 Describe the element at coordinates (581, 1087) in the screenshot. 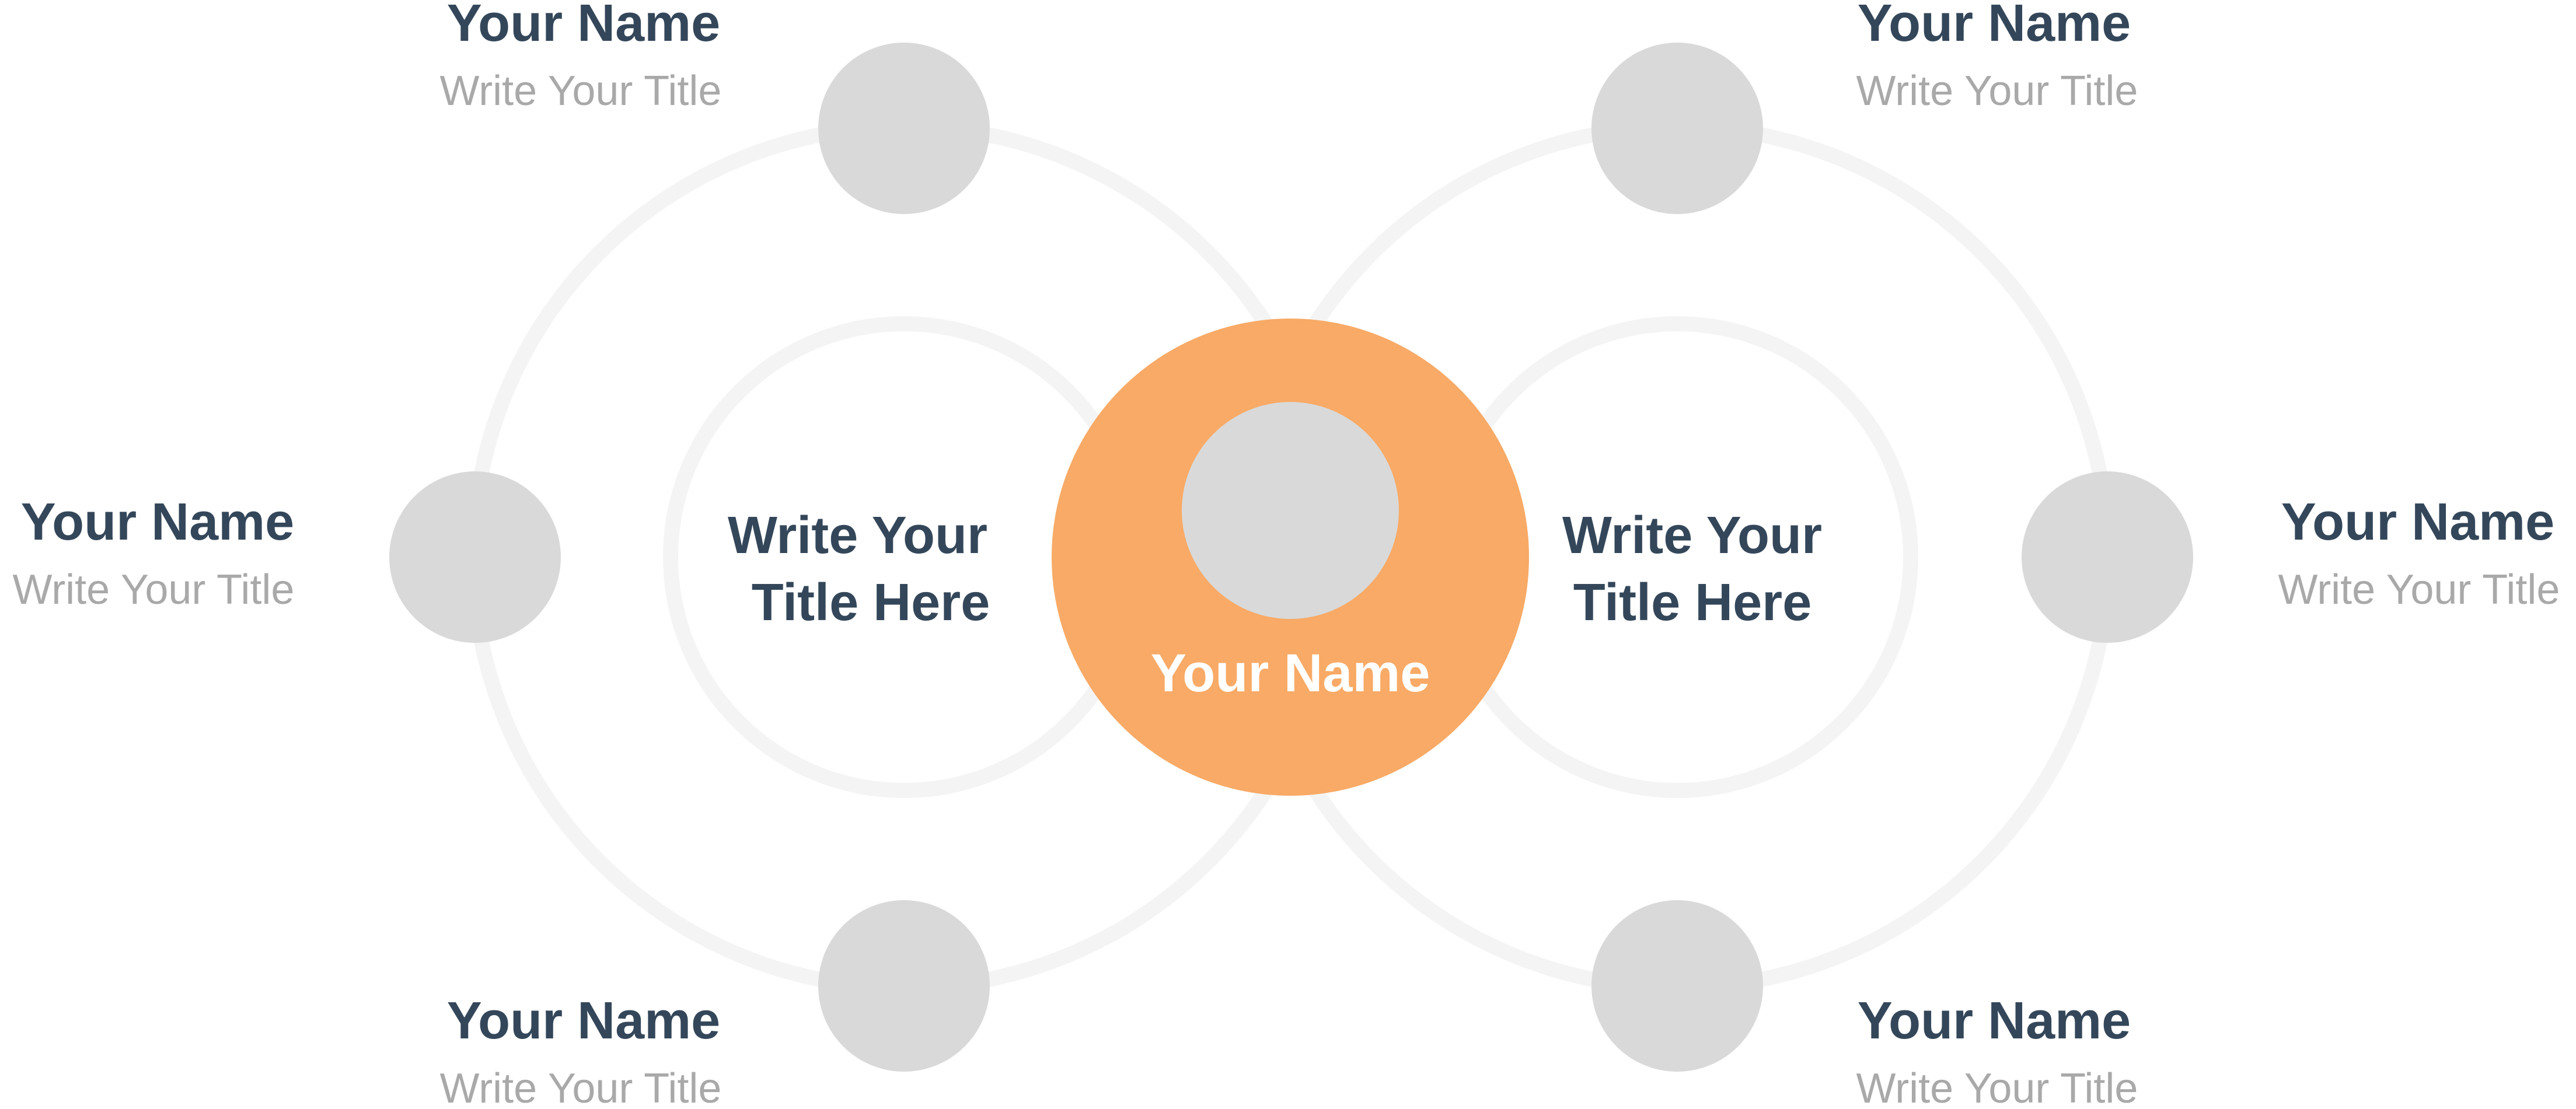

I see `member-title-bottom-left: Write Your Title` at that location.